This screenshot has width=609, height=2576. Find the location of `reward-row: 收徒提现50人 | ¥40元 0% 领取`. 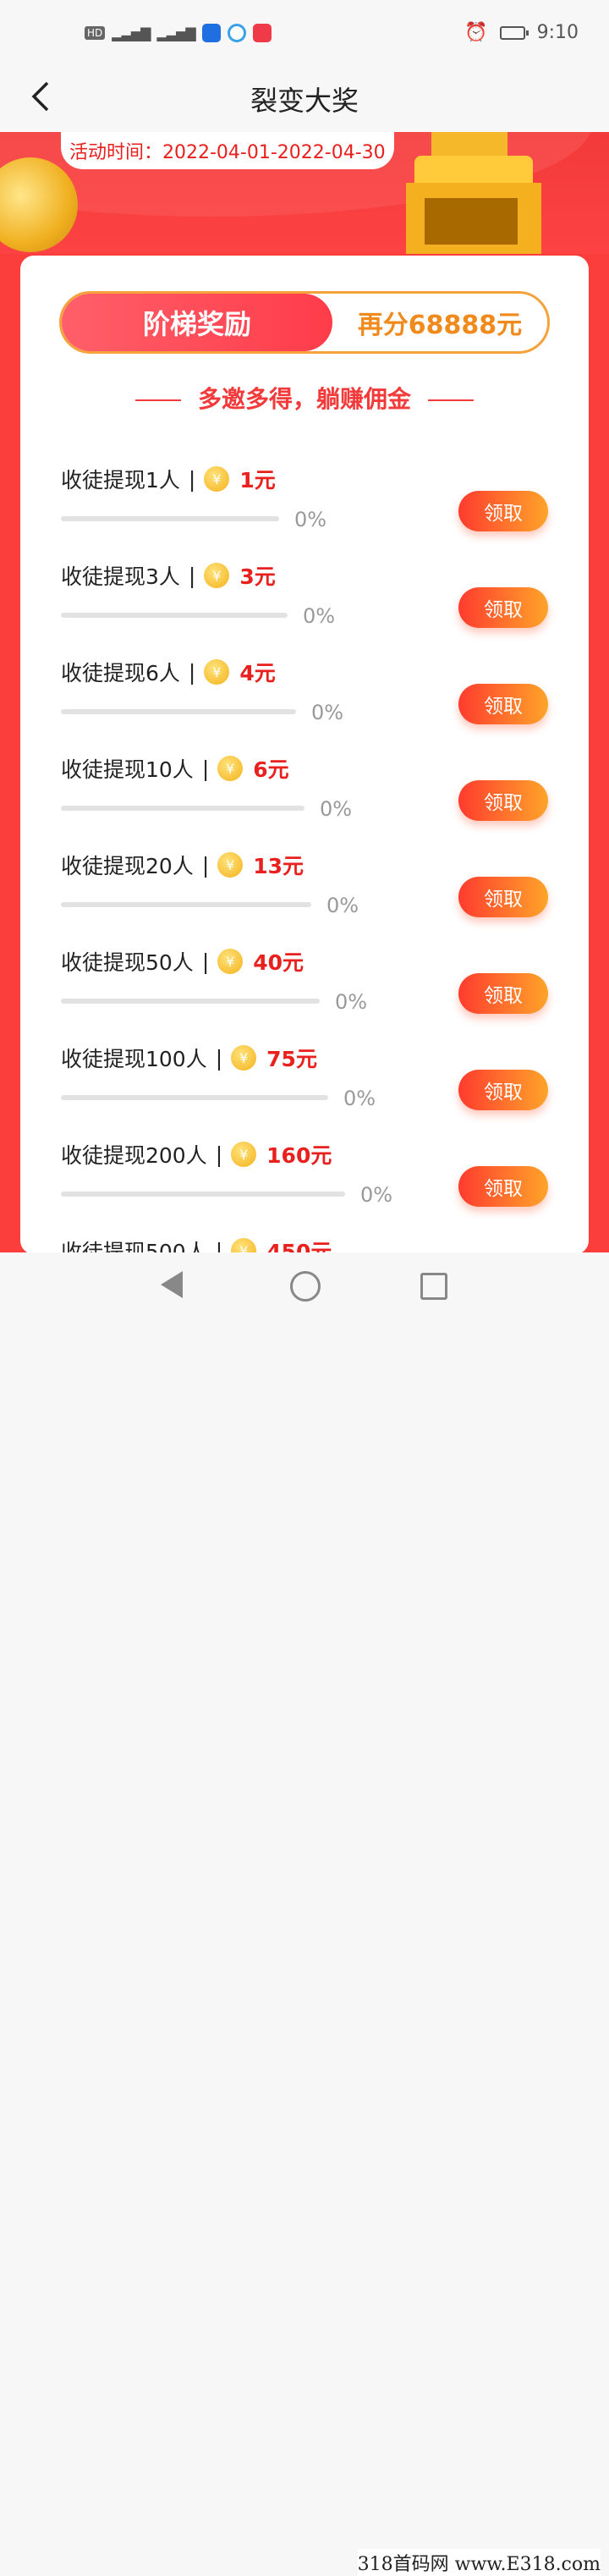

reward-row: 收徒提现50人 | ¥40元 0% 领取 is located at coordinates (314, 994).